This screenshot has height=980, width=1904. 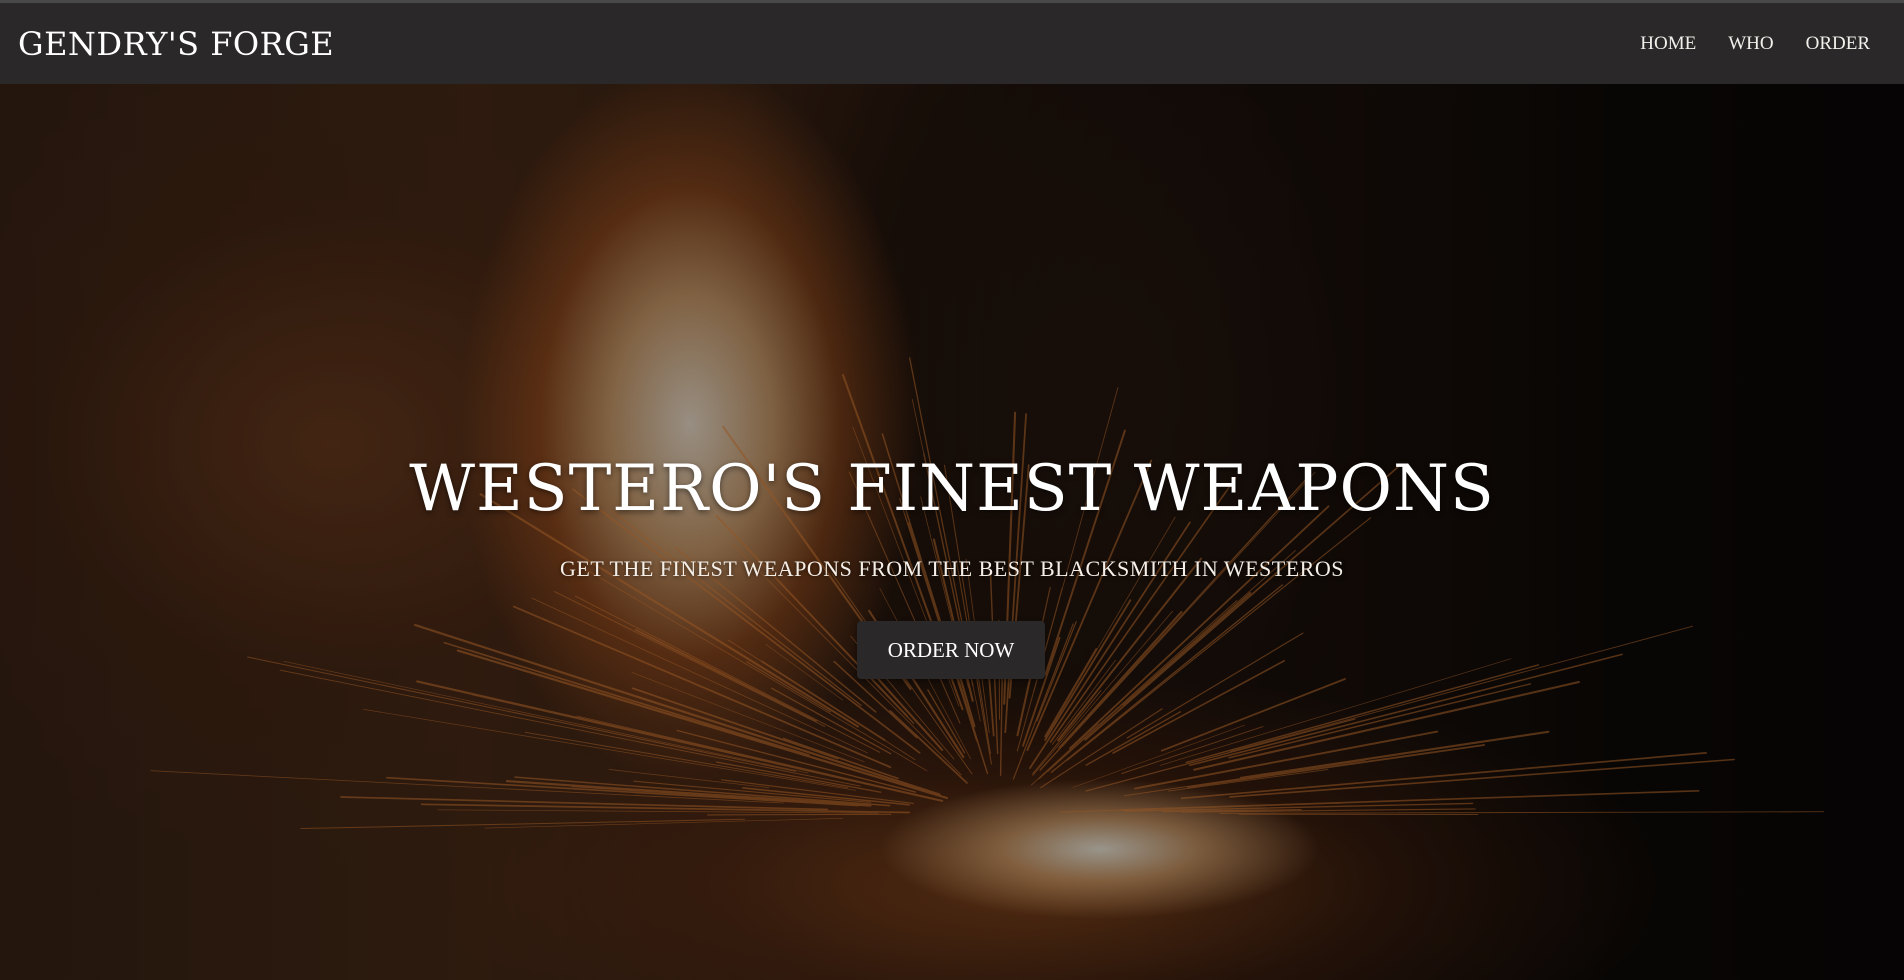 What do you see at coordinates (951, 650) in the screenshot?
I see `order-now-button: Order Now` at bounding box center [951, 650].